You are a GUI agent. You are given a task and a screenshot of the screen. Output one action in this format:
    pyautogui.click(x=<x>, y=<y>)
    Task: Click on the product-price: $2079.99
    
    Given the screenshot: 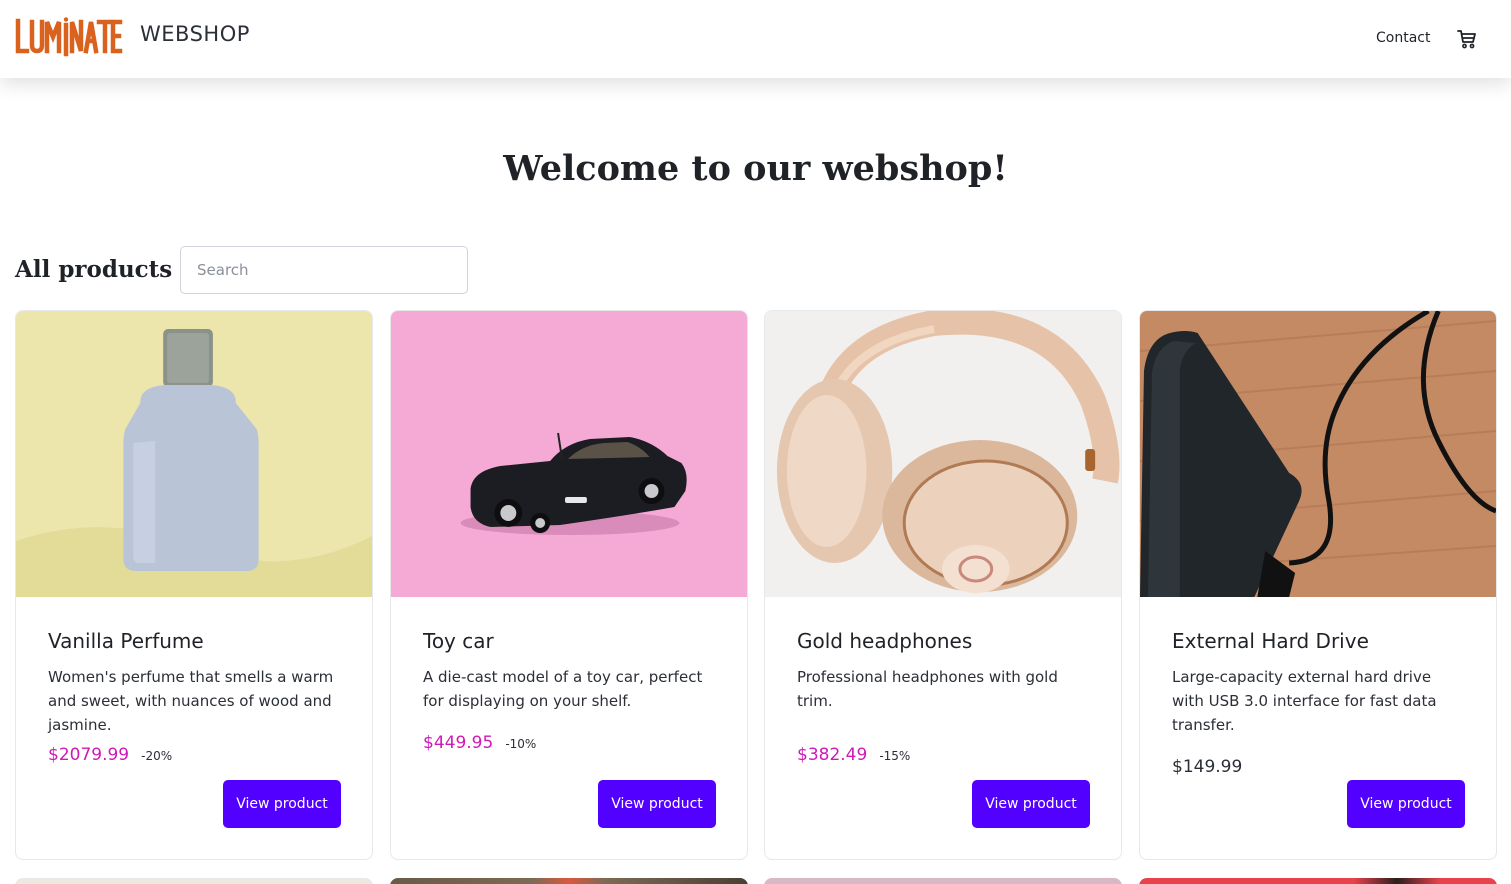 What is the action you would take?
    pyautogui.click(x=89, y=755)
    